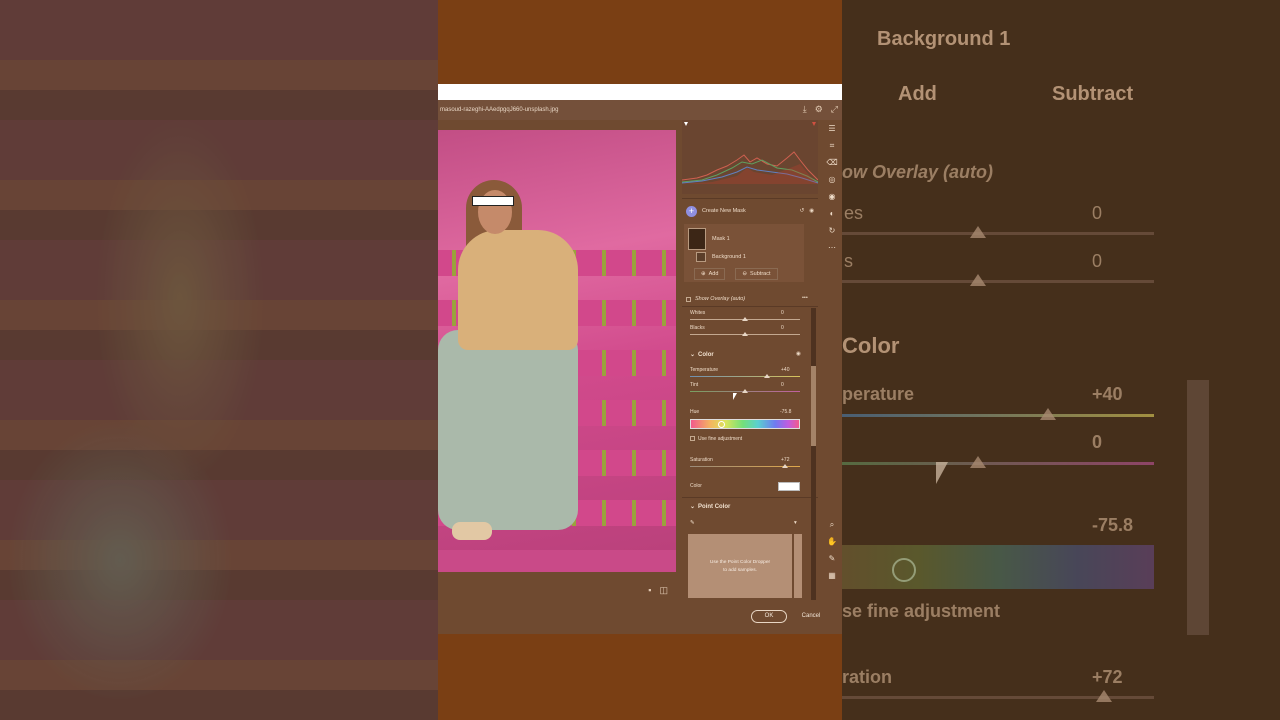  What do you see at coordinates (834, 109) in the screenshot?
I see `fullscreen-icon: ⤢` at bounding box center [834, 109].